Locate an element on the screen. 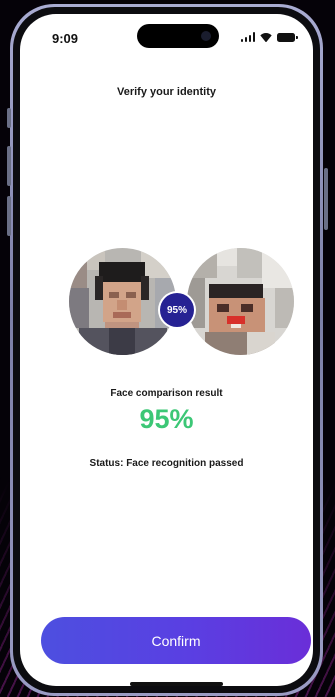 The height and width of the screenshot is (697, 335). battery-icon is located at coordinates (287, 37).